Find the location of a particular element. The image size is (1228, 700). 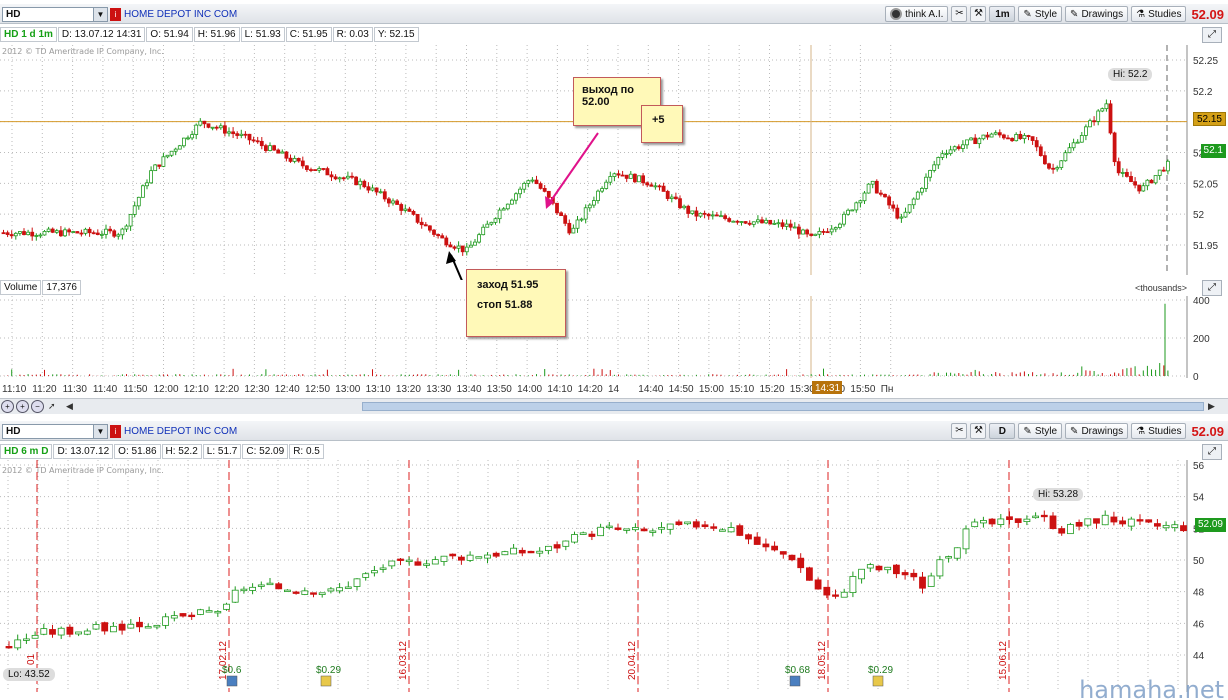

zoom-out-icon: − is located at coordinates (37, 406).